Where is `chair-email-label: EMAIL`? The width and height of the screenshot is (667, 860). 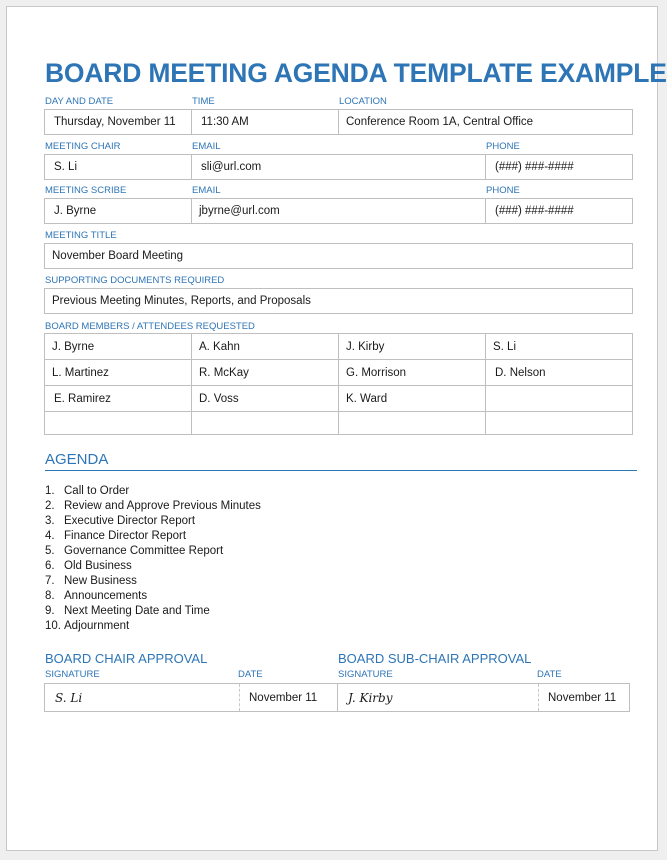 chair-email-label: EMAIL is located at coordinates (206, 146).